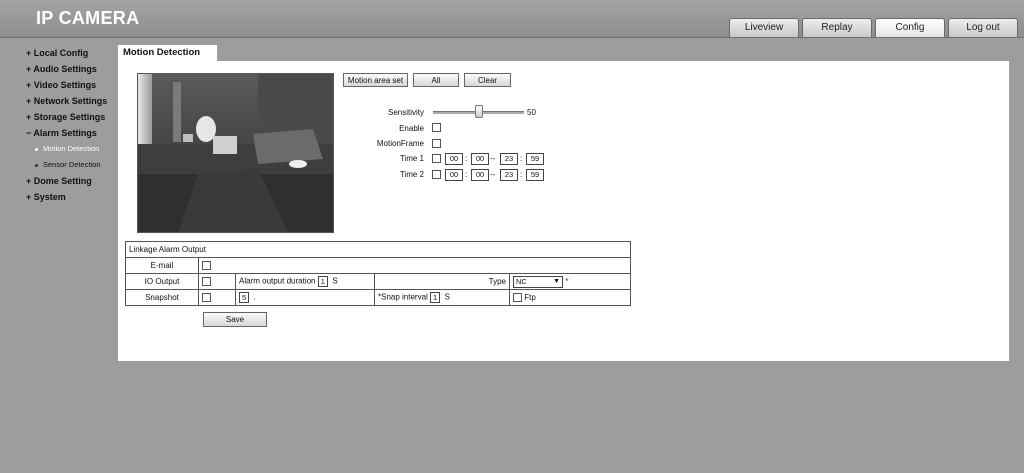  Describe the element at coordinates (71, 119) in the screenshot. I see `sidebar-item-storage-settings: + Storage Settings` at that location.